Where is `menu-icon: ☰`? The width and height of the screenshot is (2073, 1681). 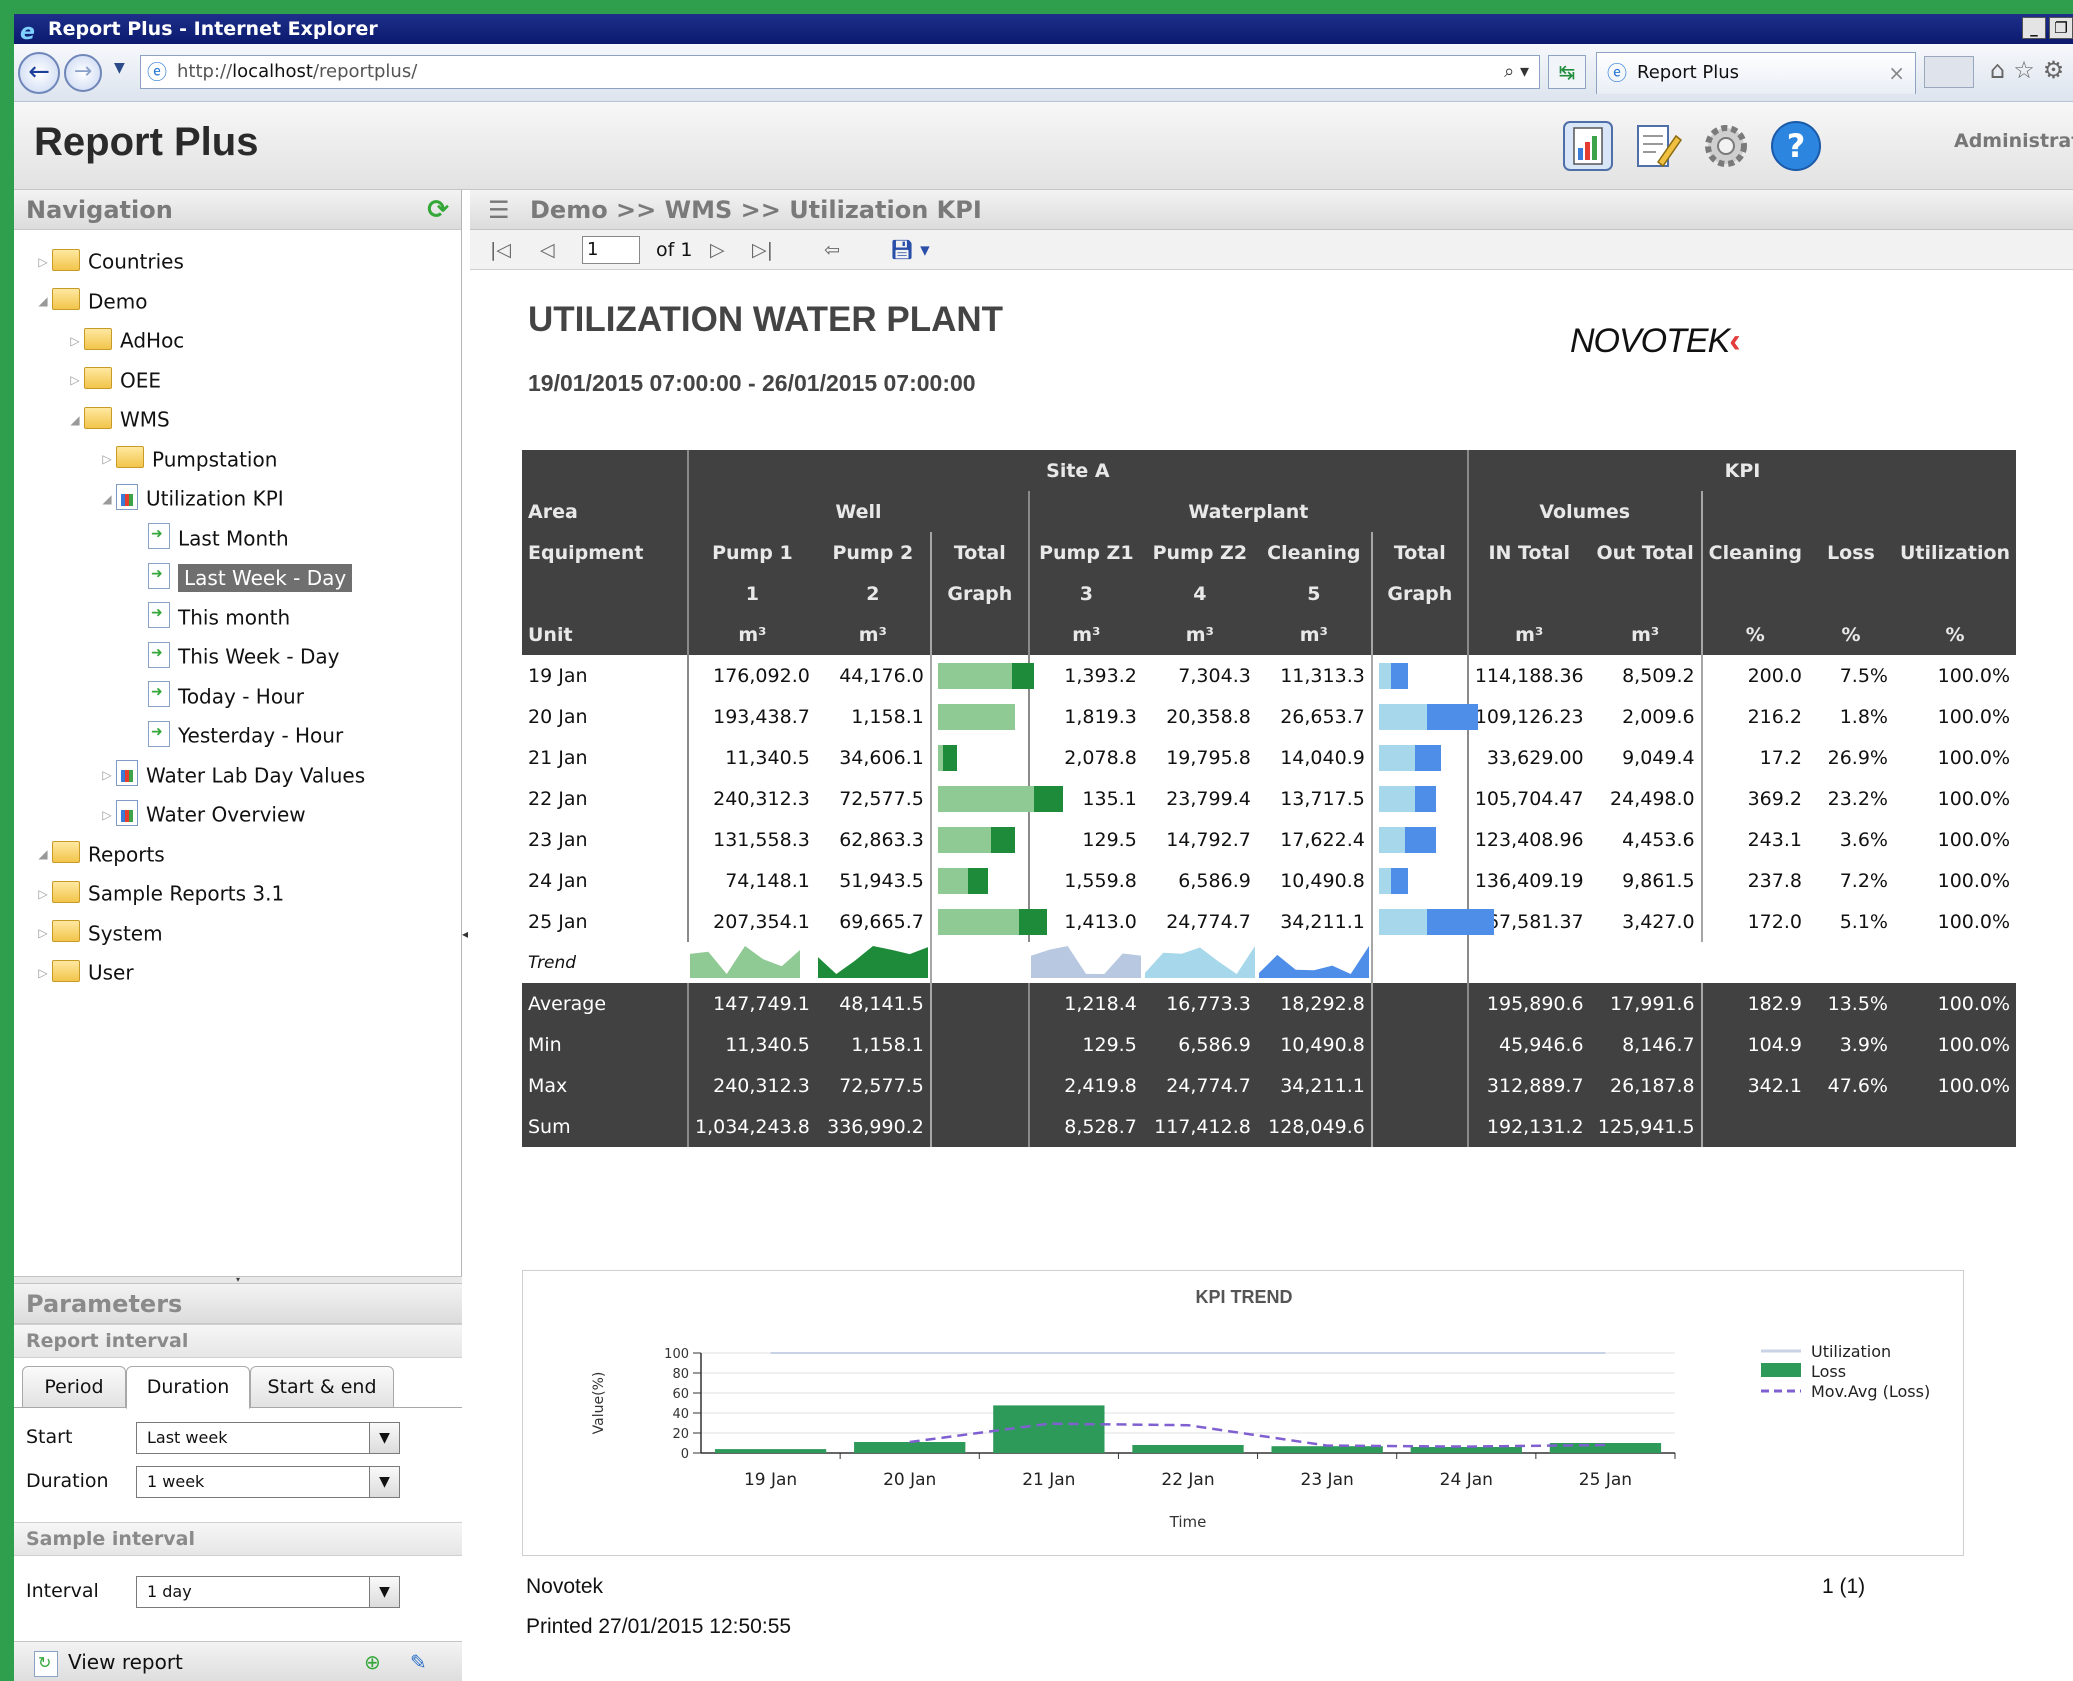
menu-icon: ☰ is located at coordinates (499, 210).